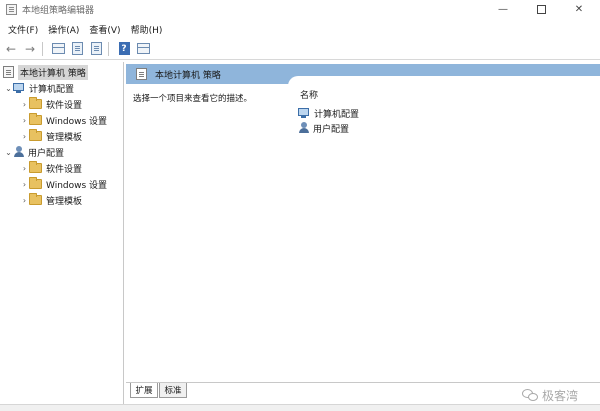  I want to click on tree-item-user-software: › 软件设置, so click(51, 168).